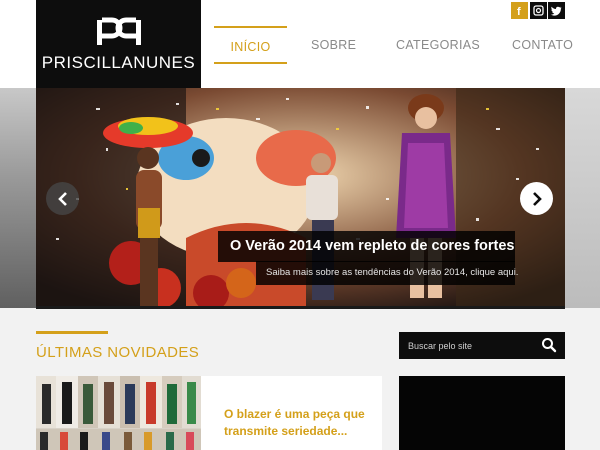 This screenshot has width=600, height=450. Describe the element at coordinates (469, 345) in the screenshot. I see `search-input` at that location.